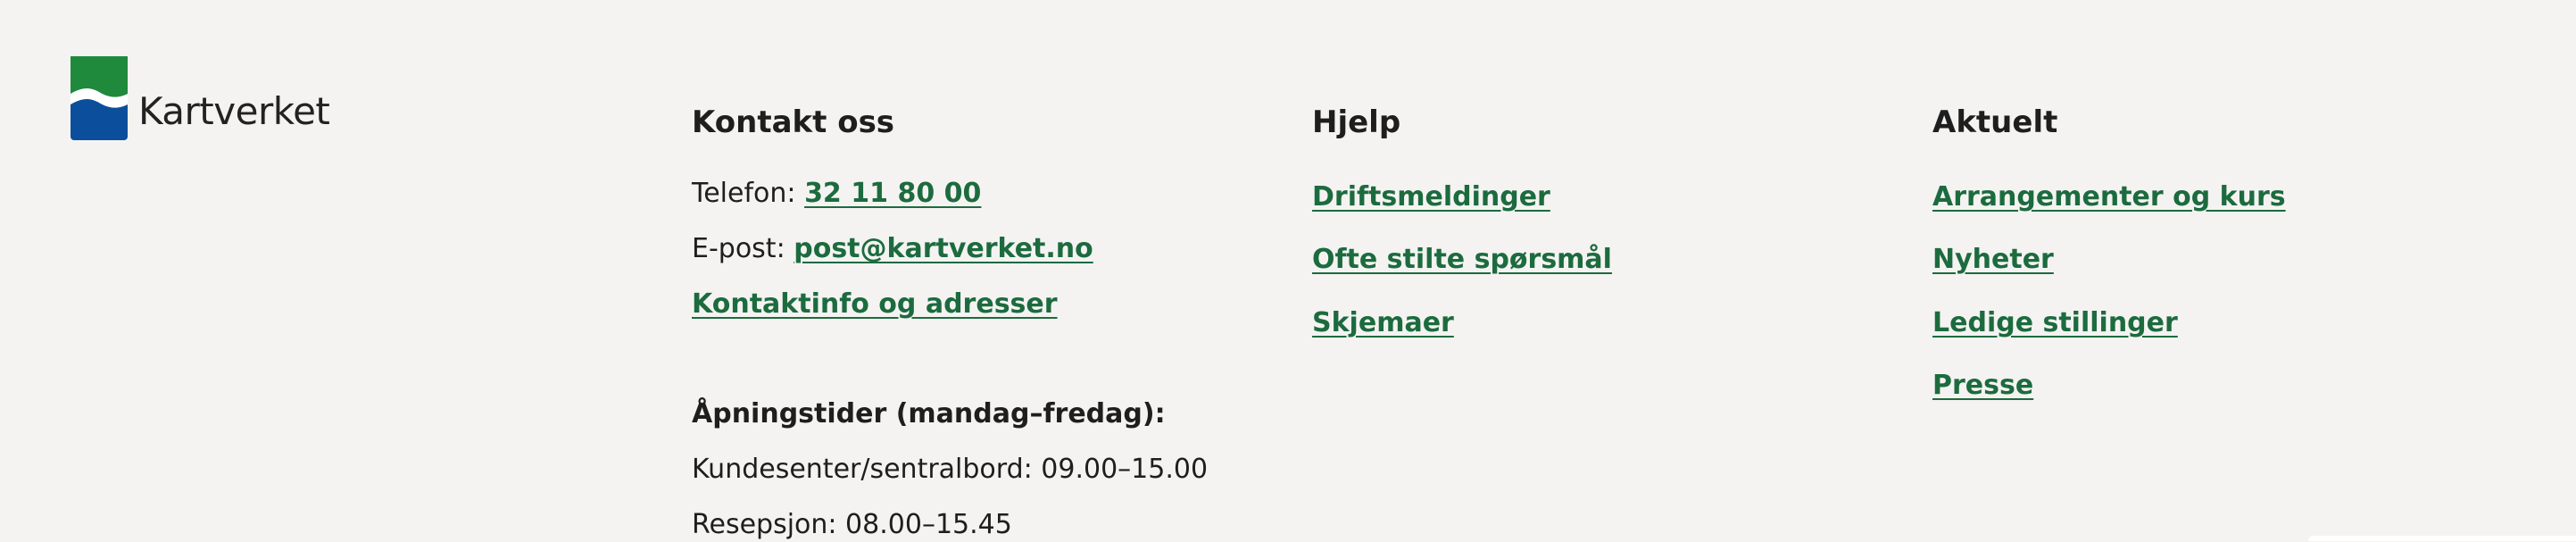 The height and width of the screenshot is (542, 2576). What do you see at coordinates (2442, 538) in the screenshot?
I see `bottom-right-panel-edge` at bounding box center [2442, 538].